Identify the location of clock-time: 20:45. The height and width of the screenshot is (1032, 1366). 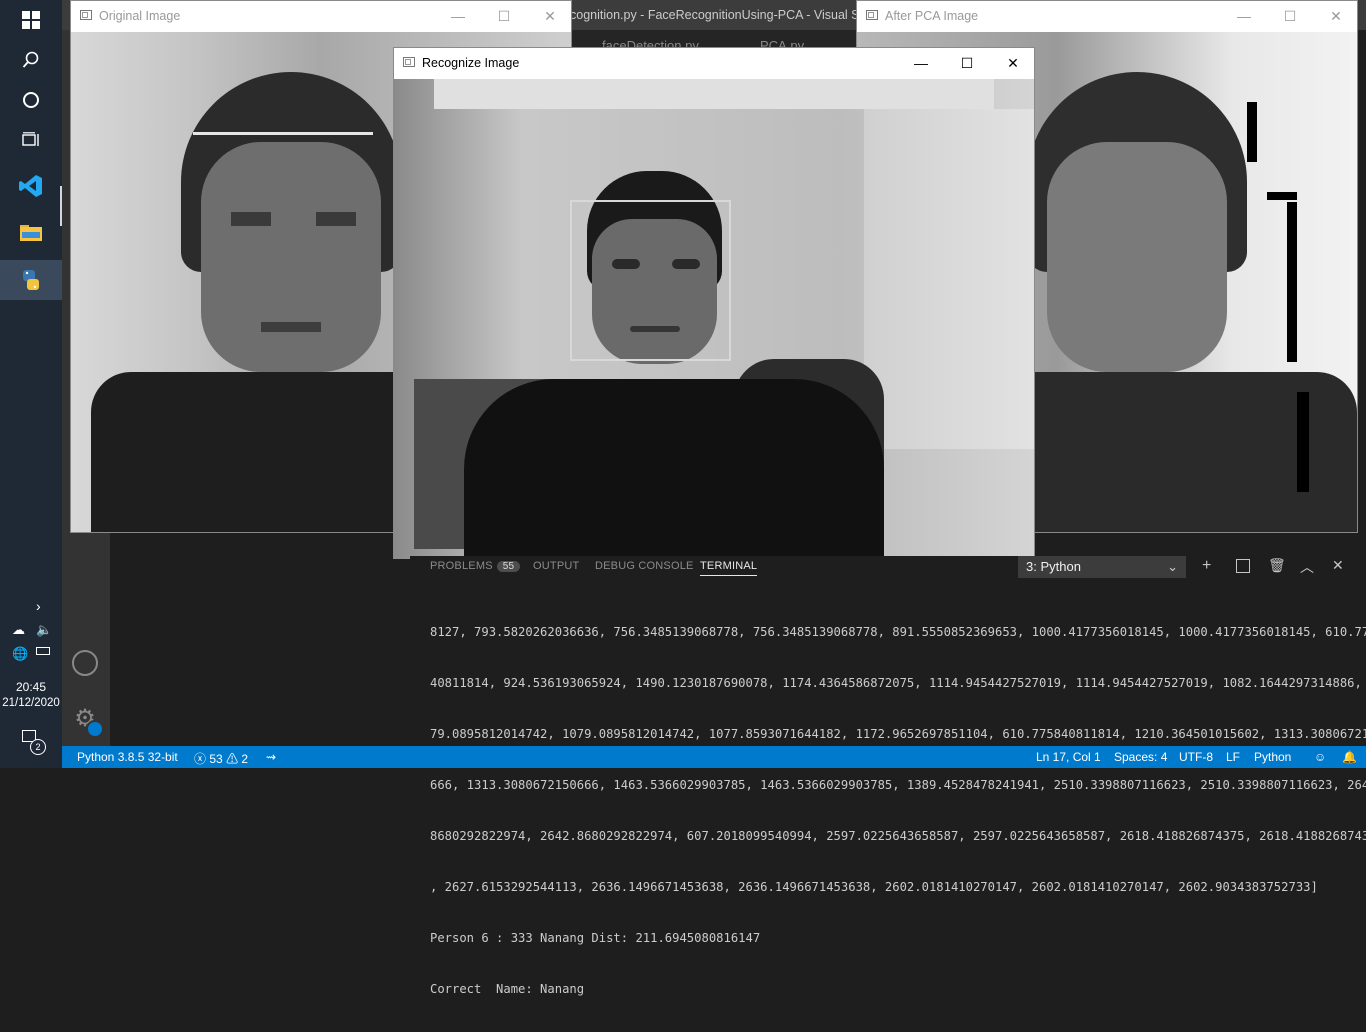
(31, 687).